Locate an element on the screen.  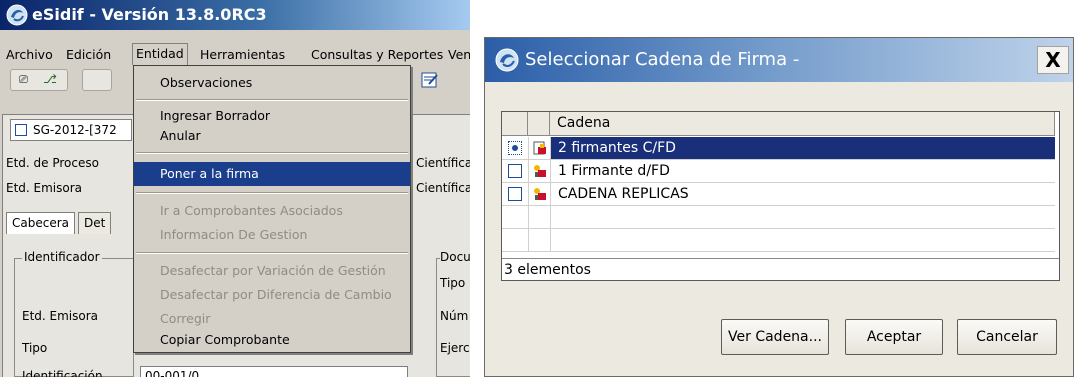
label-cientifica-2: Científica is located at coordinates (443, 188).